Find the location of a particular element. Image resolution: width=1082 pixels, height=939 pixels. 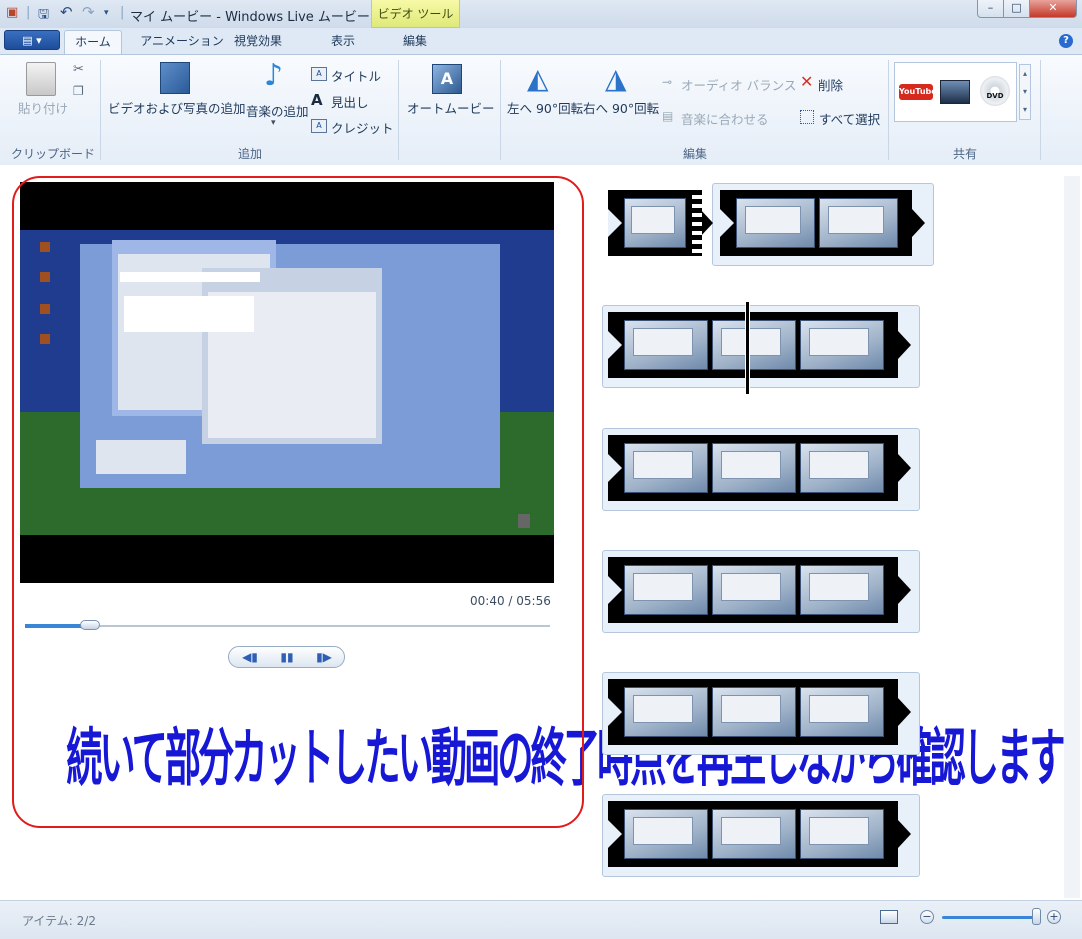

help-icon: ? is located at coordinates (1066, 41).